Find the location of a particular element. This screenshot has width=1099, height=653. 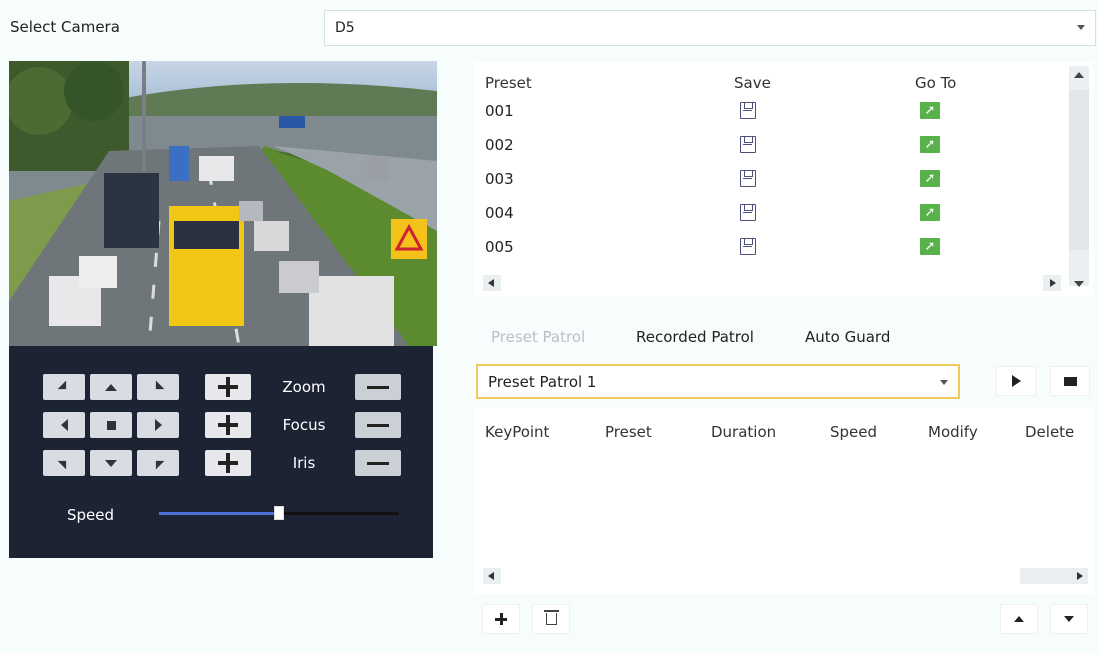

preset-row: 004 ➚ is located at coordinates (770, 221).